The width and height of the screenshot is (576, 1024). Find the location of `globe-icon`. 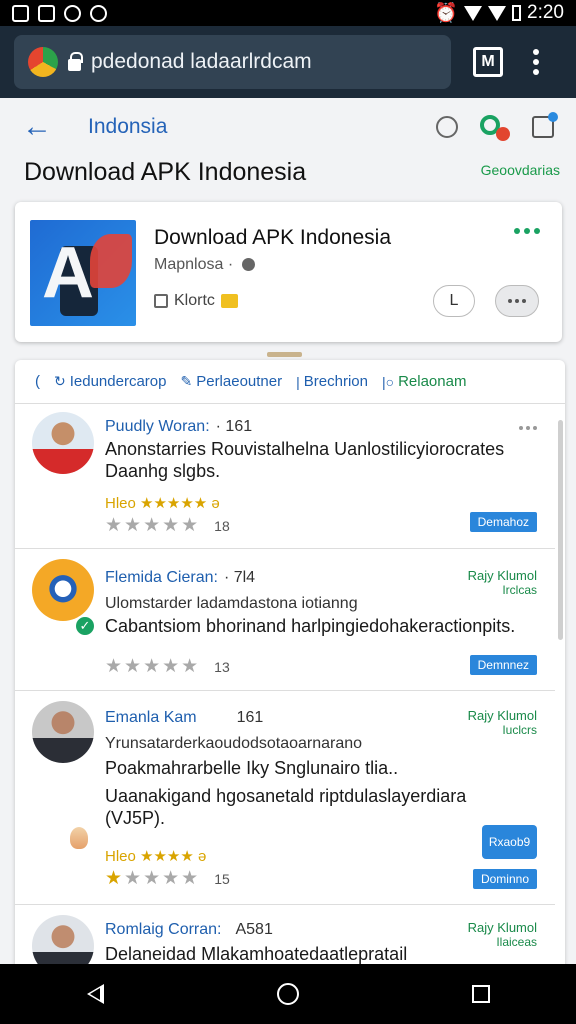

globe-icon is located at coordinates (248, 265).